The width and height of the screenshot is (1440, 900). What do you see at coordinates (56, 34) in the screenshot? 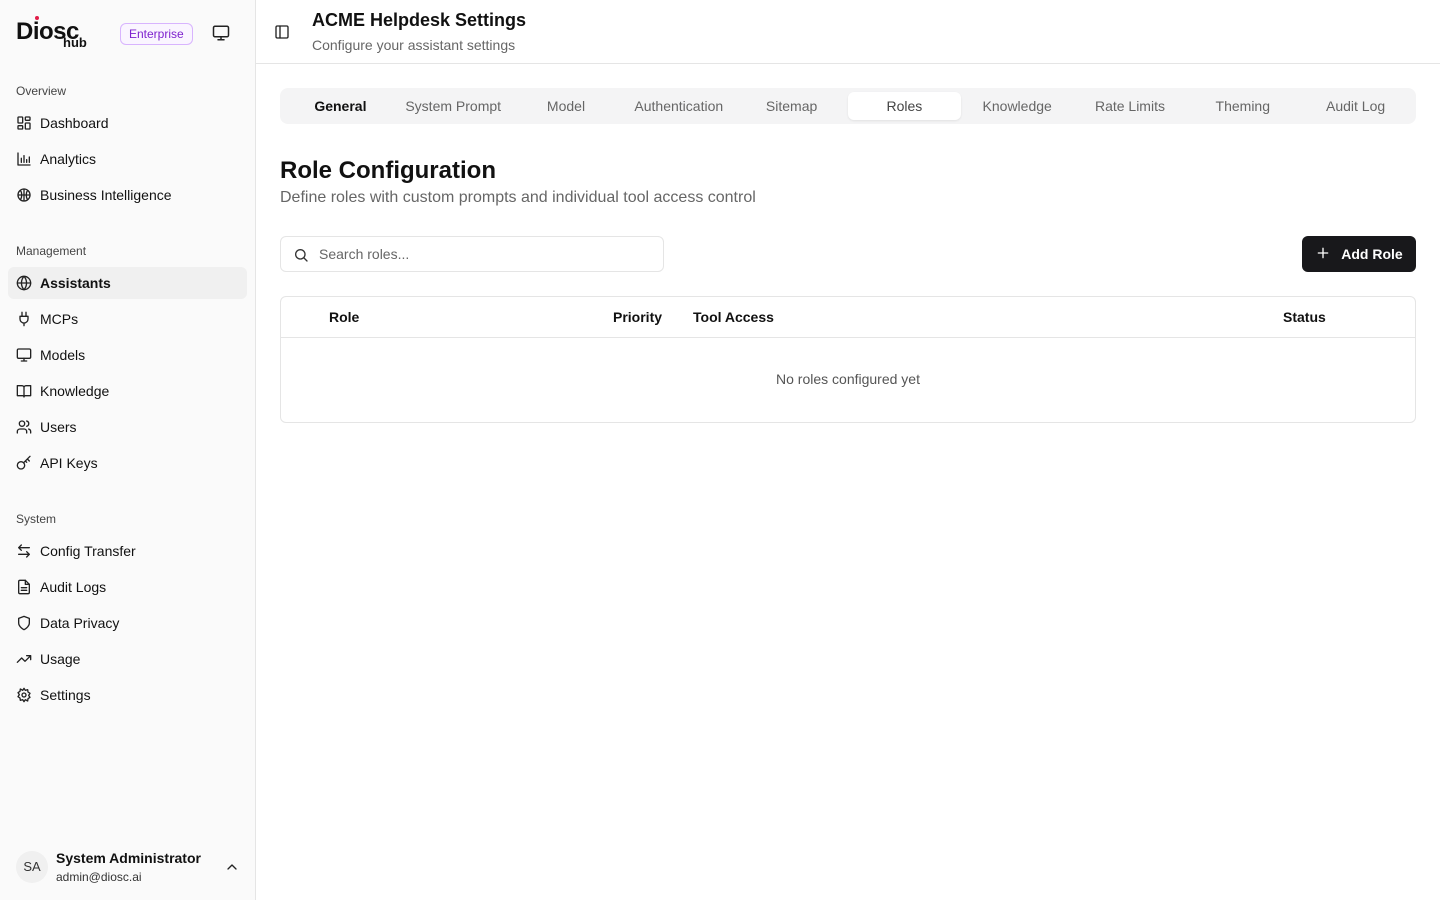
I see `logo: Diosc hub` at bounding box center [56, 34].